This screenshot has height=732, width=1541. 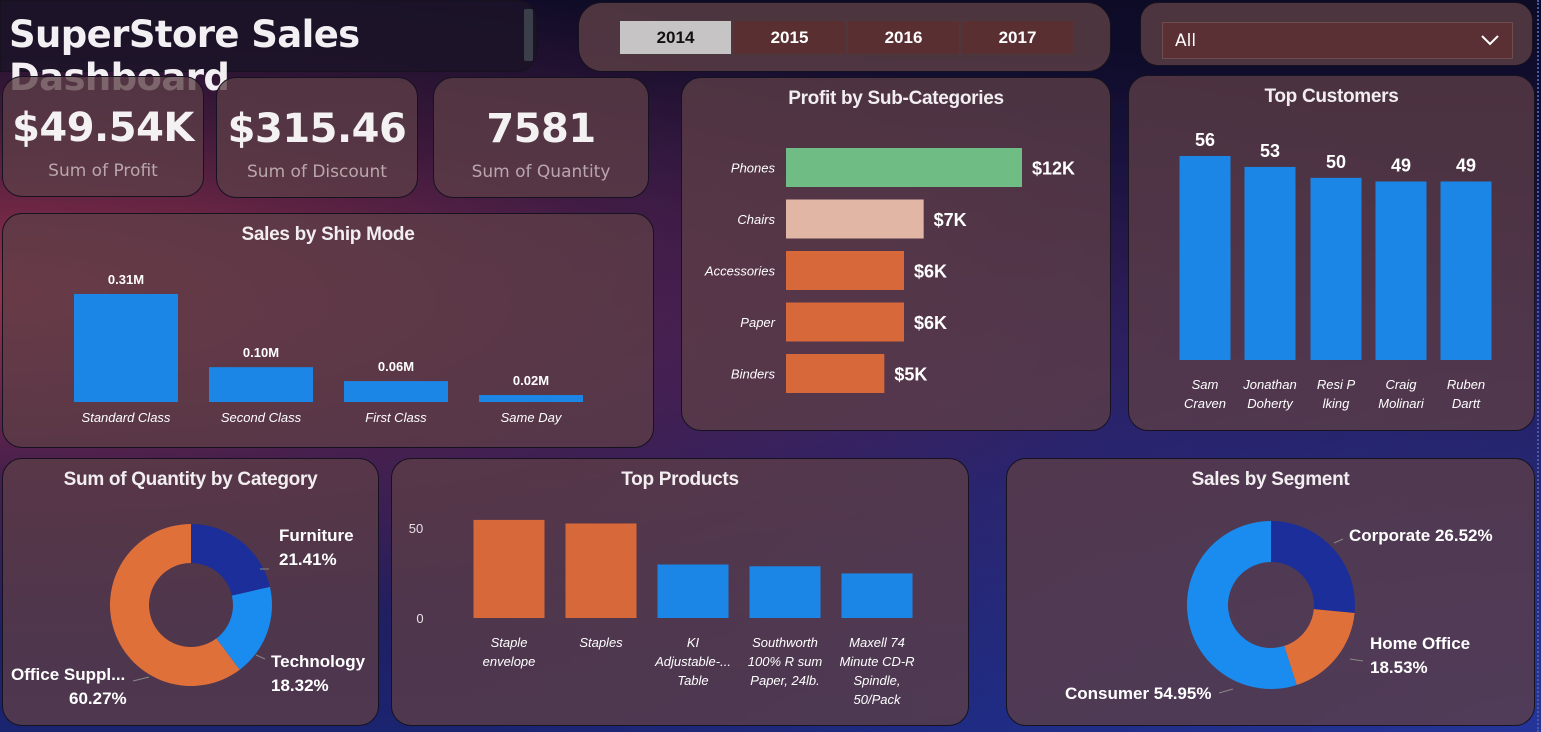 I want to click on bar-data-label: 0.06M, so click(x=396, y=366).